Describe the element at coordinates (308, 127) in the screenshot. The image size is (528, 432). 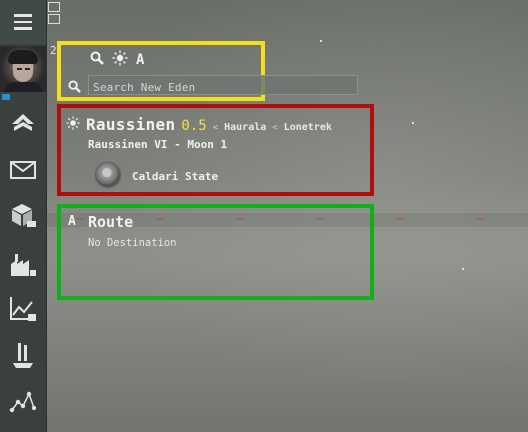
I see `region-link: Lonetrek` at that location.